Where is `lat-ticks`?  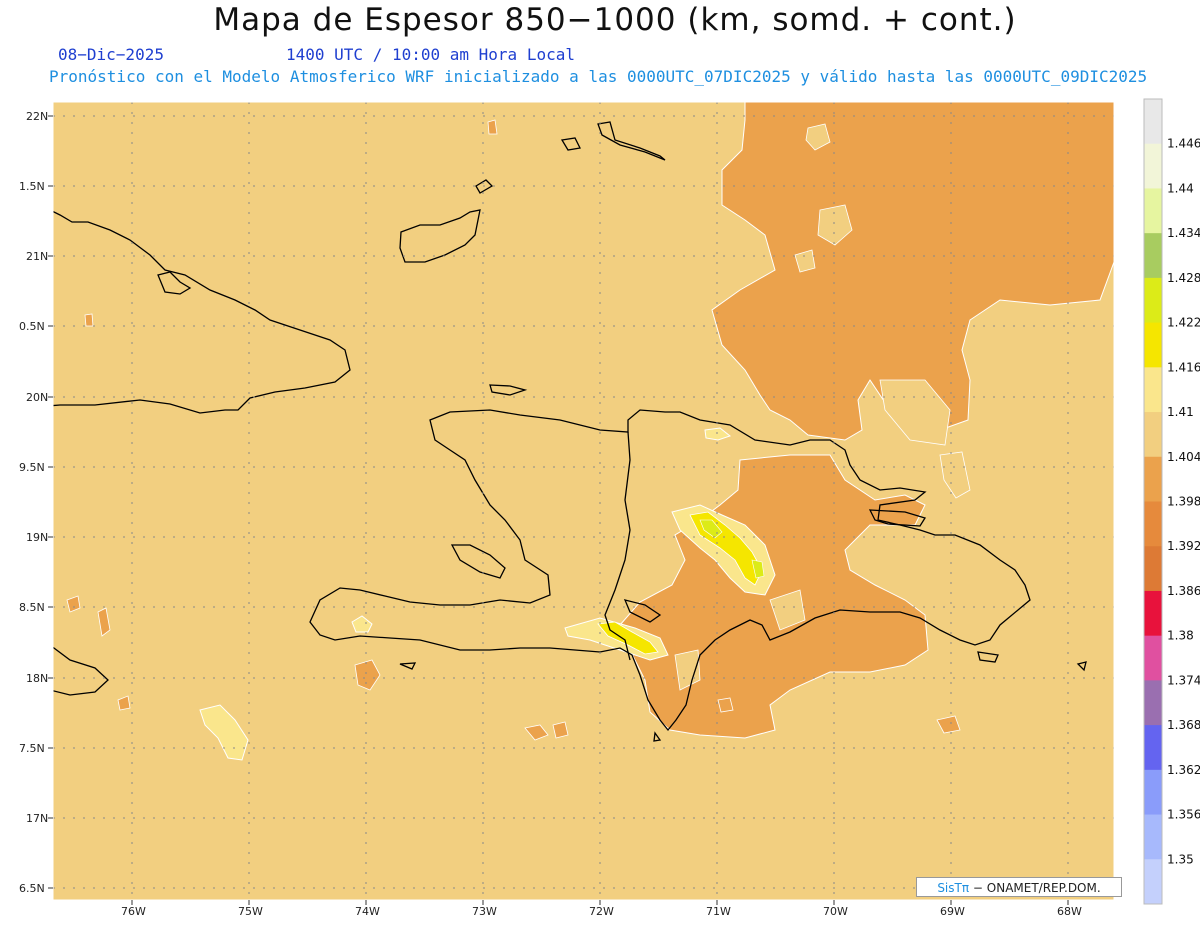
lat-ticks is located at coordinates (50, 502).